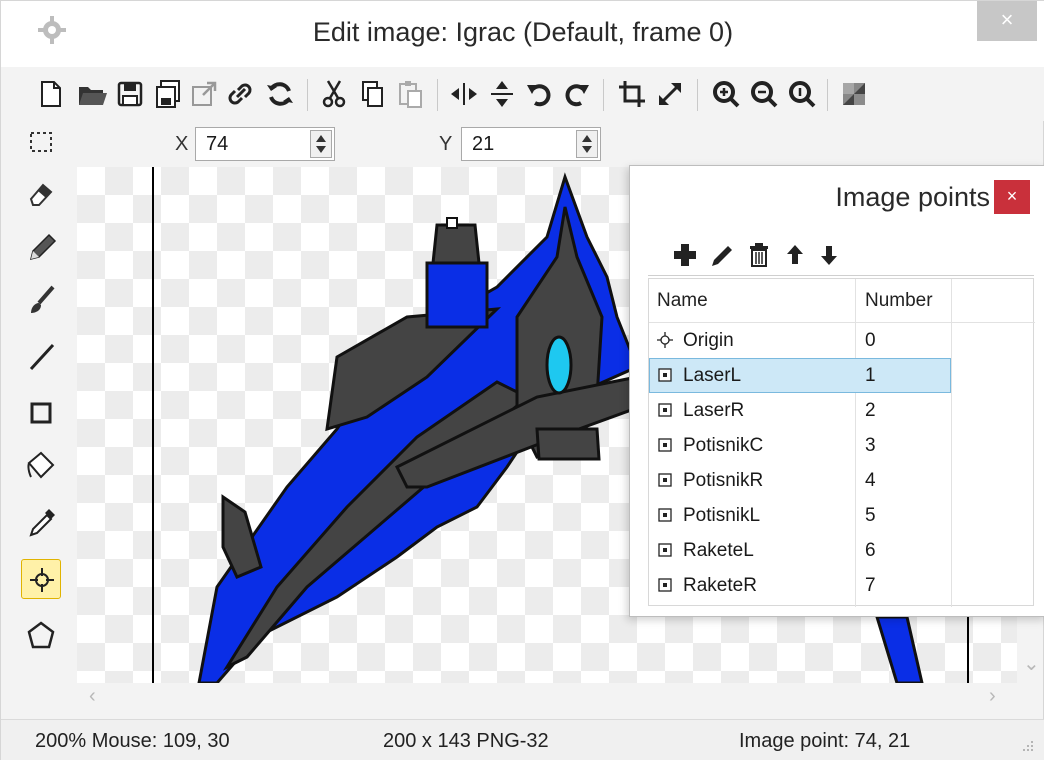  Describe the element at coordinates (912, 197) in the screenshot. I see `panel-title: Image points` at that location.